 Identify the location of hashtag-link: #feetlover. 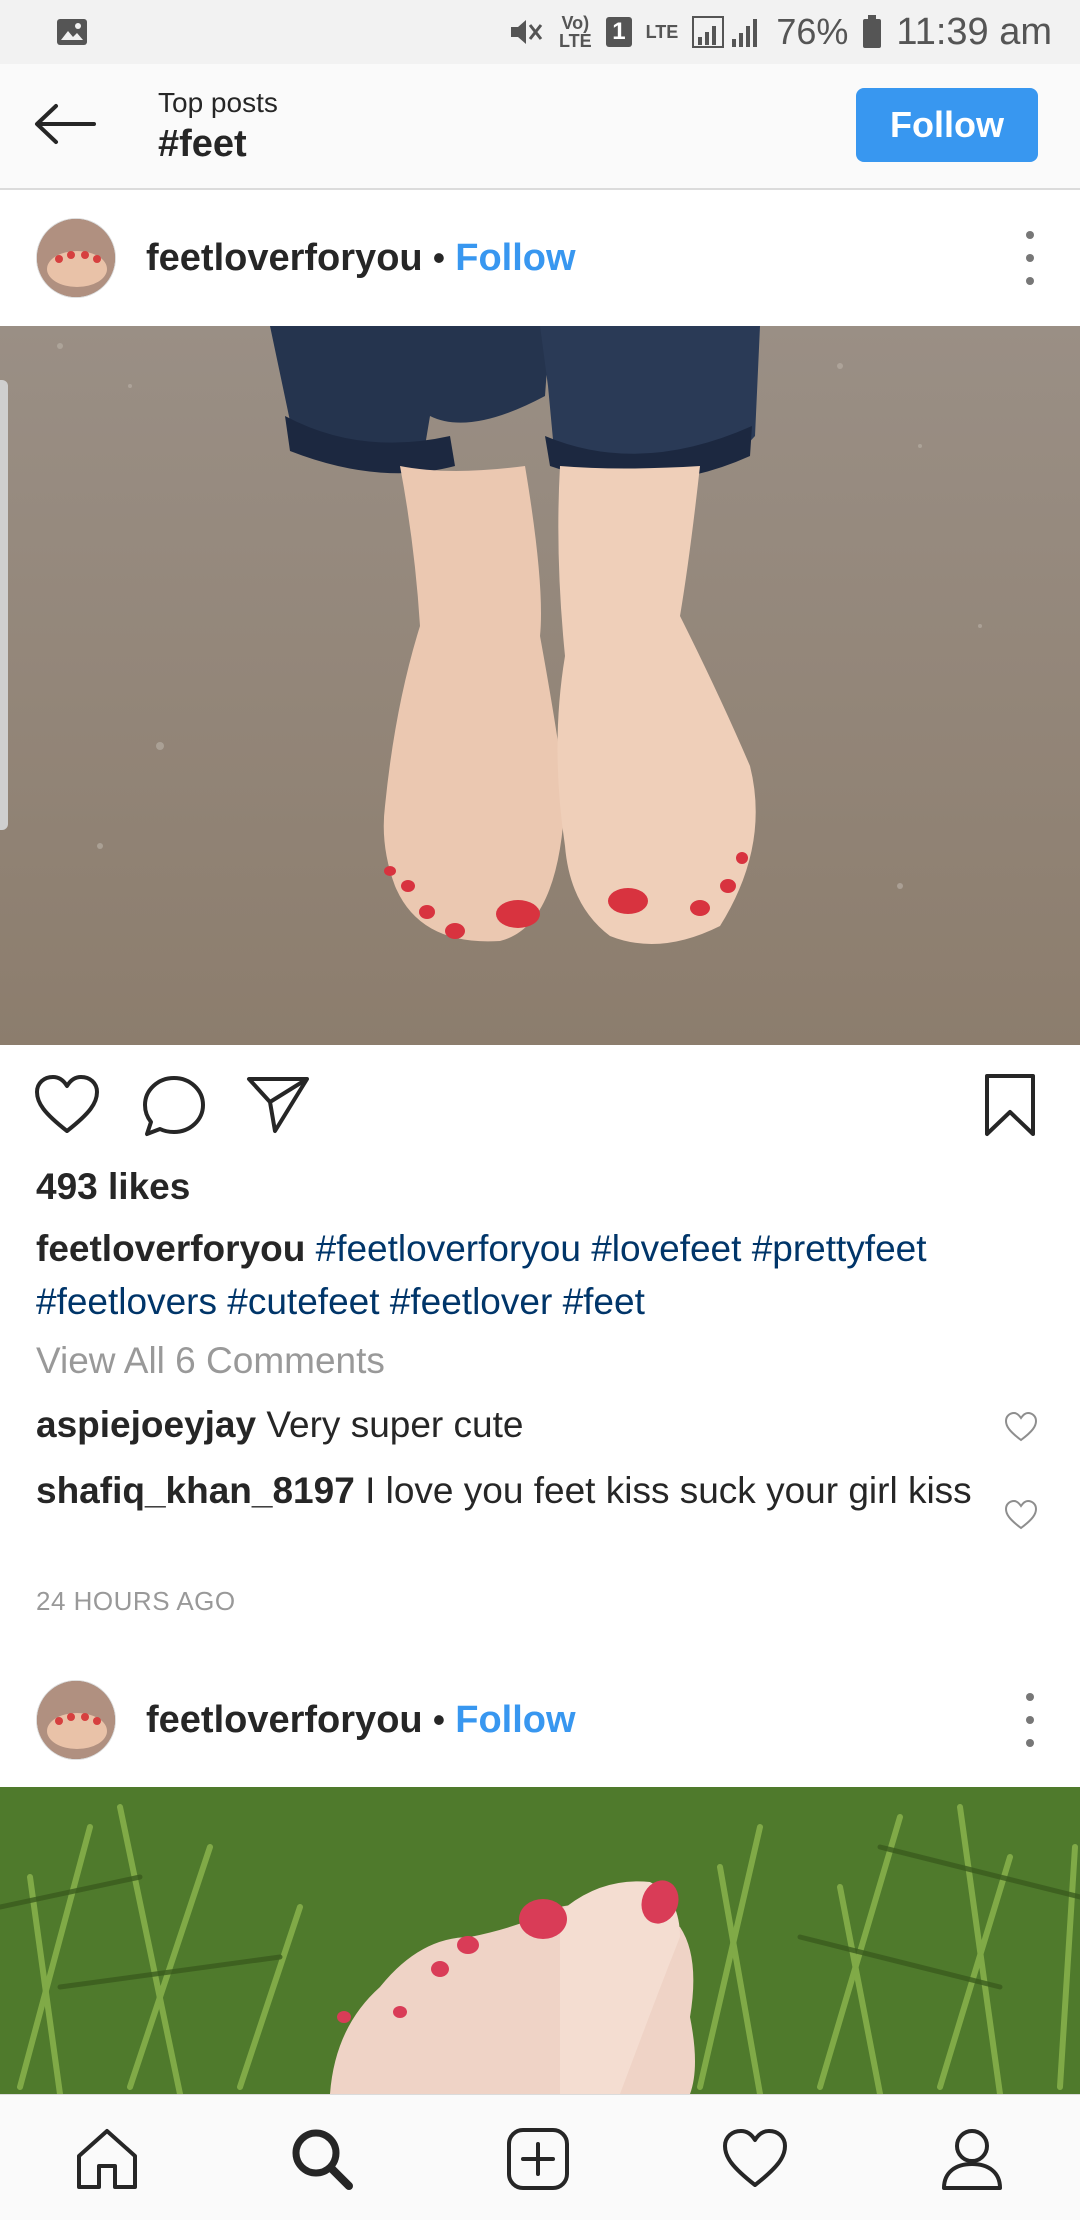
(471, 1301).